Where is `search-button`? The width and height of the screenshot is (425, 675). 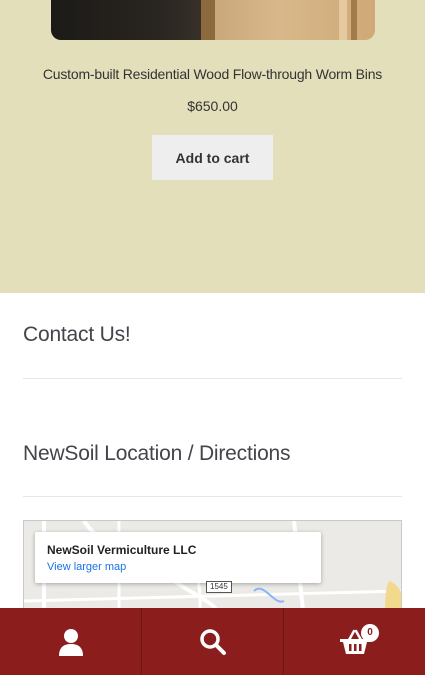
search-button is located at coordinates (212, 641).